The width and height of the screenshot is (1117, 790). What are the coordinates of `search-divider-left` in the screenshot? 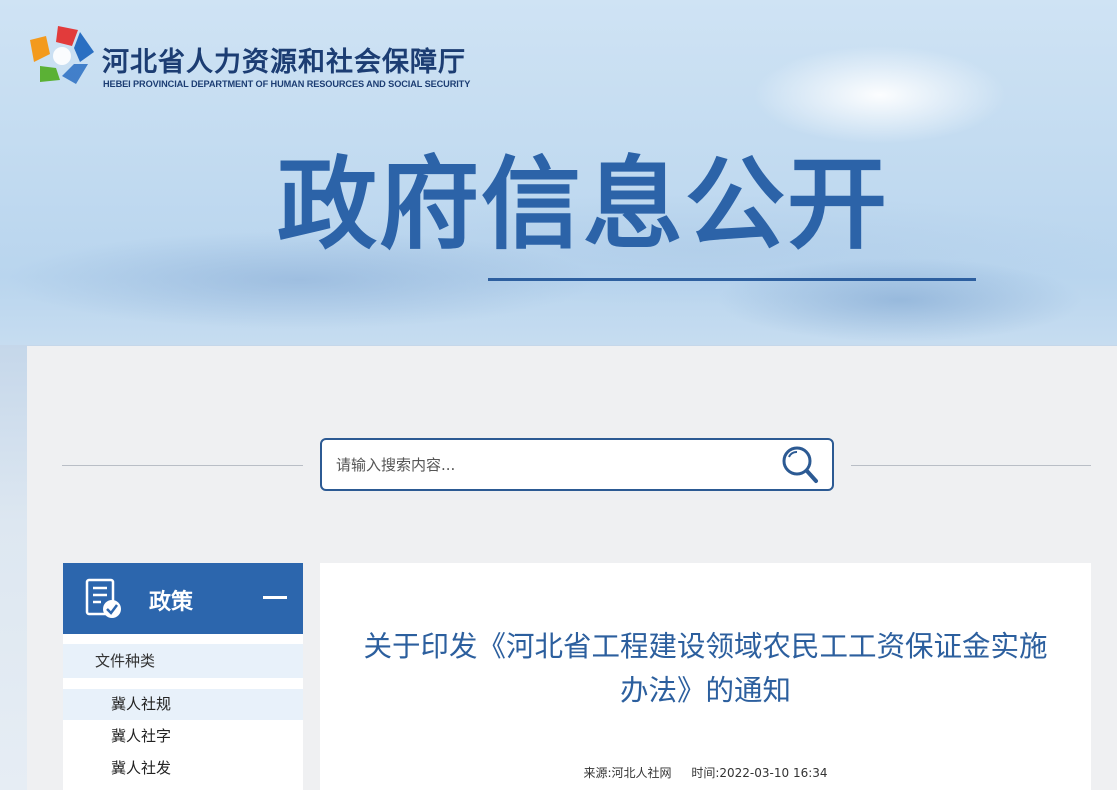 It's located at (182, 465).